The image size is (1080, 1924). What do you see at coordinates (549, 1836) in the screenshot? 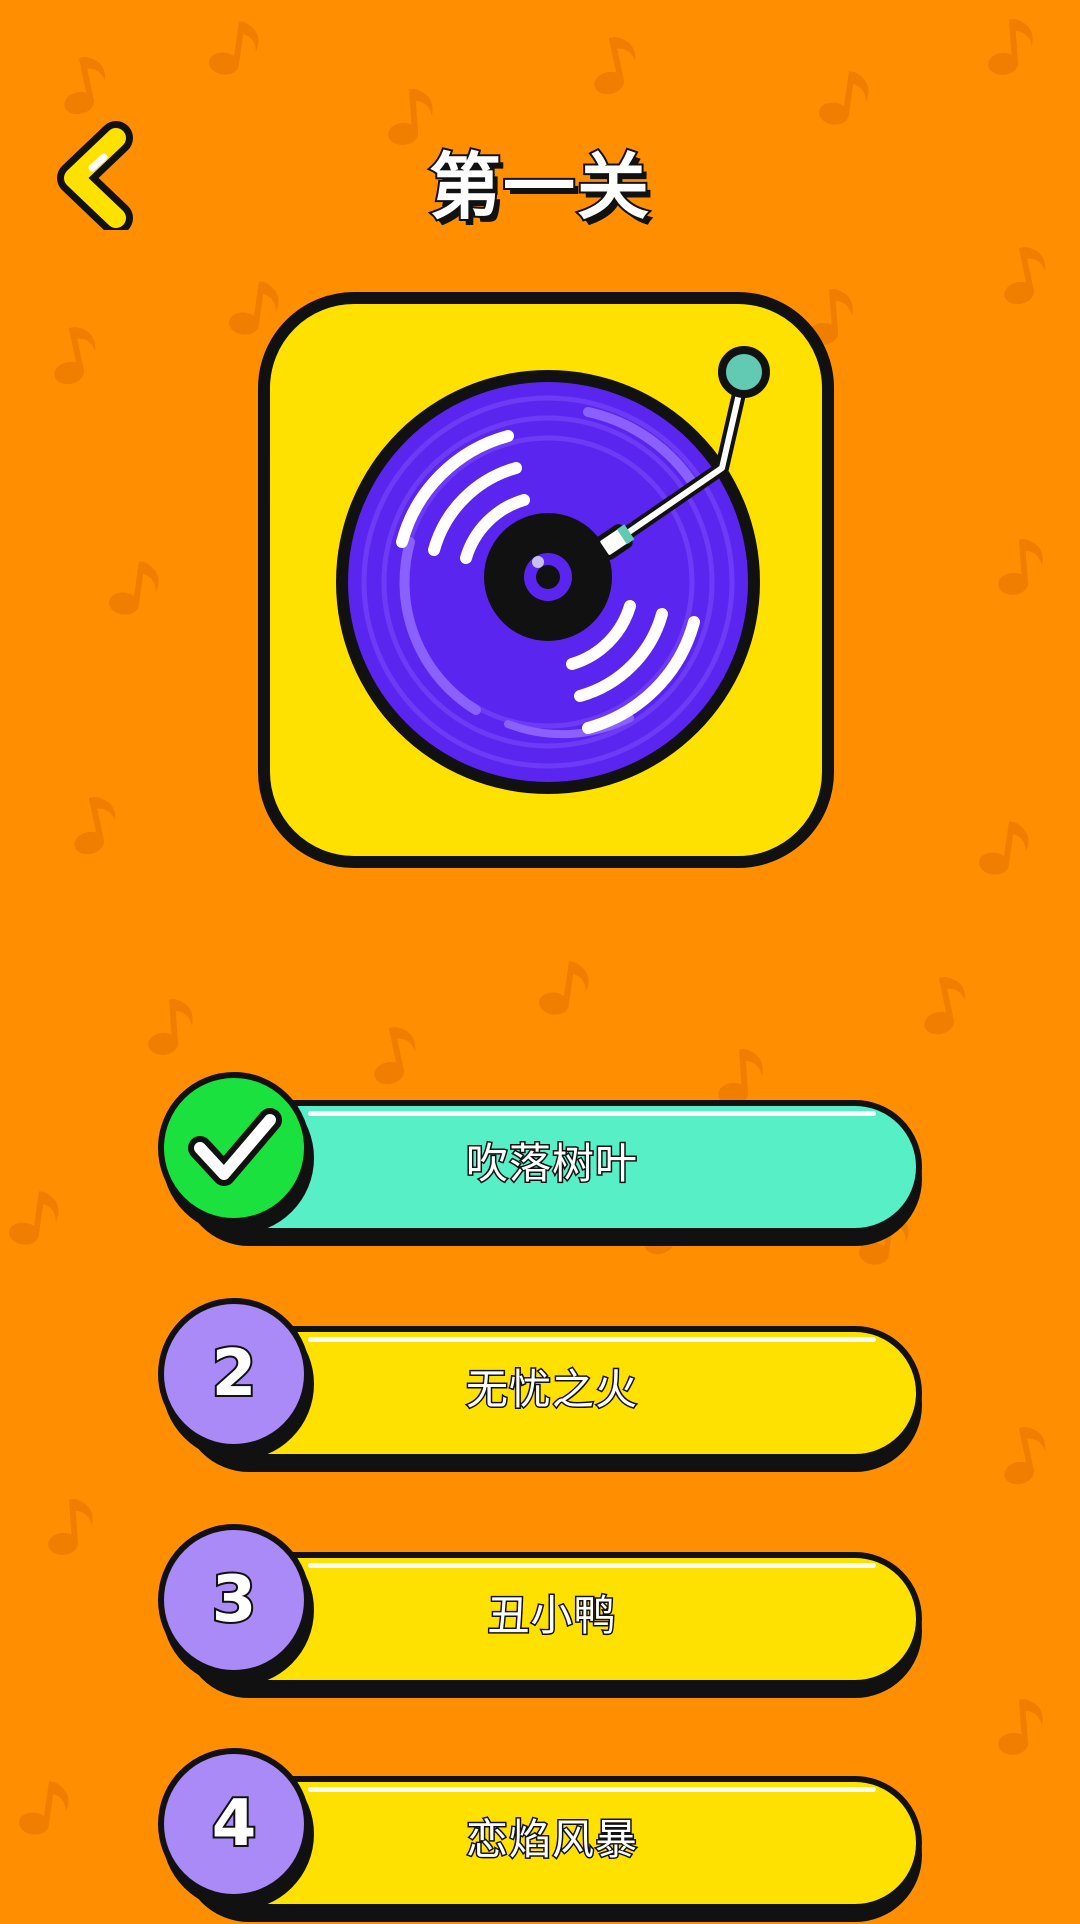
I see `answer-option-4: 恋焰风暴 4` at bounding box center [549, 1836].